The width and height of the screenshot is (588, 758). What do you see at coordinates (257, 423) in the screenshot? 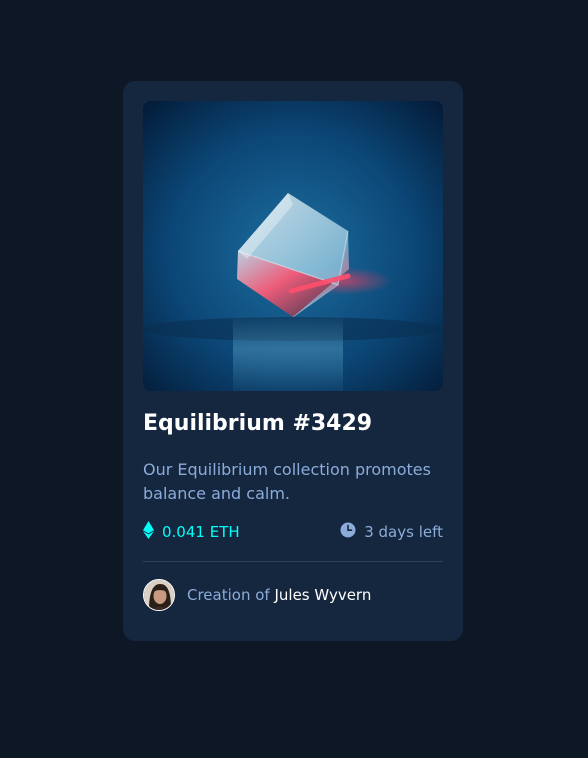
I see `nft-title: Equilibrium #3429` at bounding box center [257, 423].